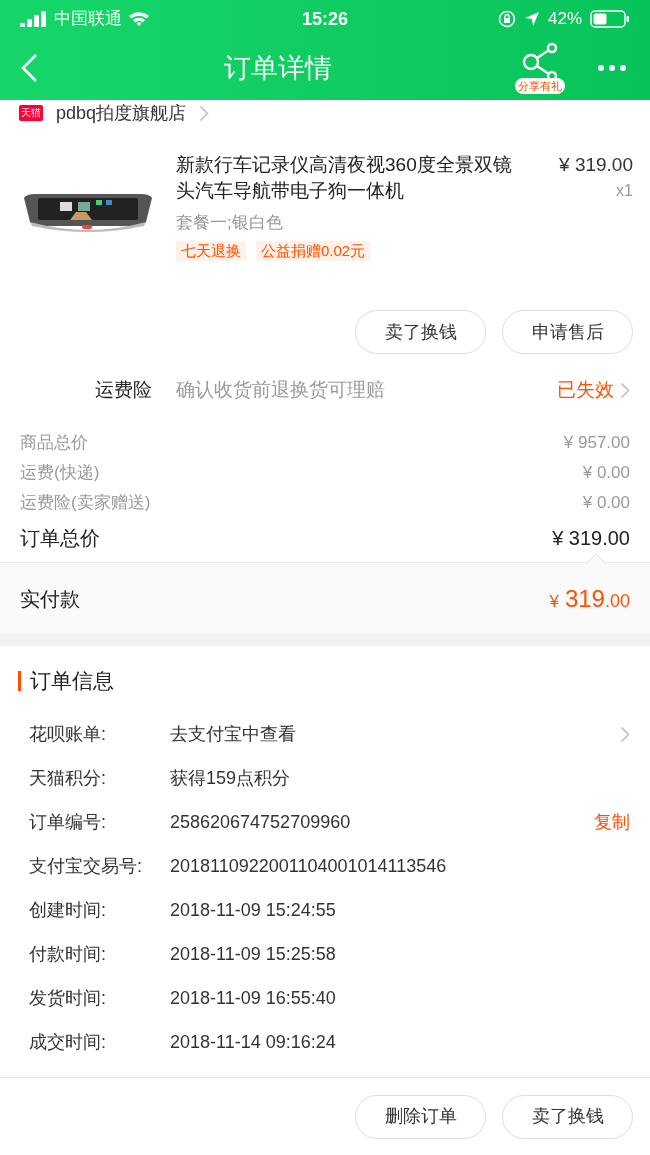  What do you see at coordinates (68, 822) in the screenshot?
I see `info-label: 订单编号:` at bounding box center [68, 822].